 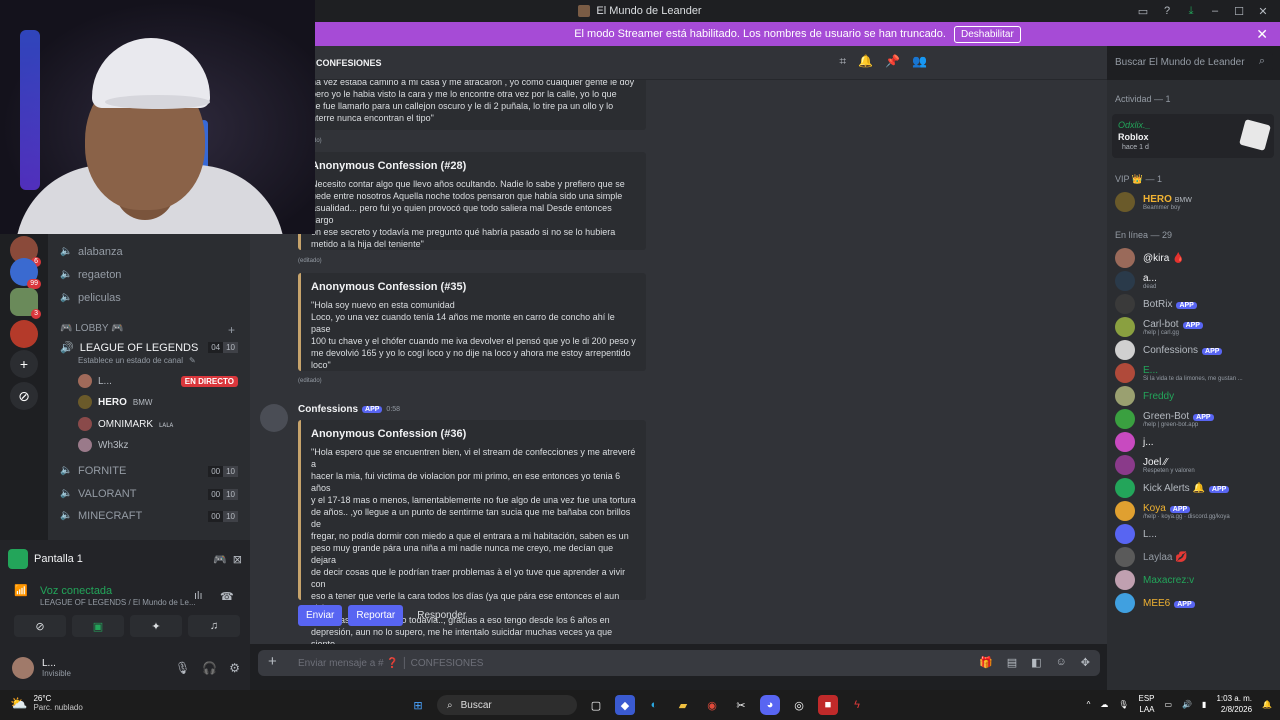 I want to click on app-icon: ■, so click(x=828, y=705).